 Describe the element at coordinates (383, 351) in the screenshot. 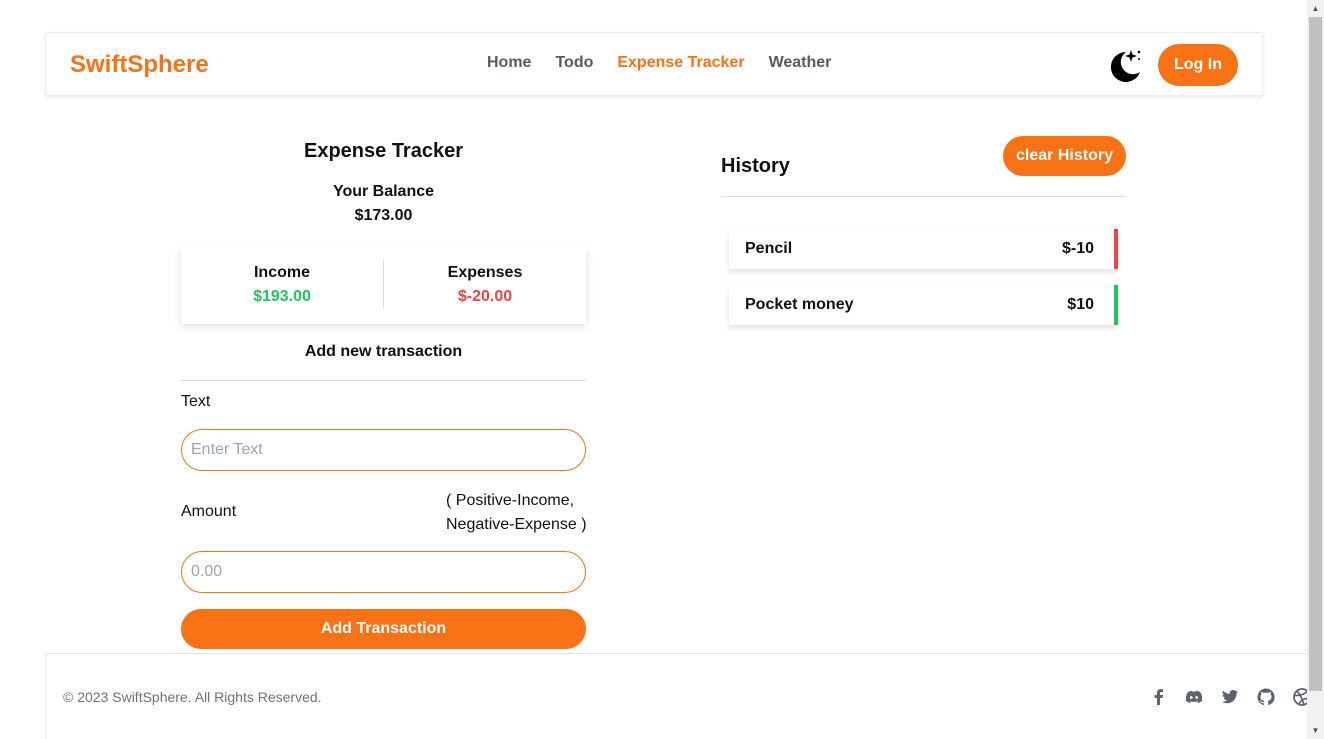

I see `add-transaction-heading: Add new transaction` at that location.